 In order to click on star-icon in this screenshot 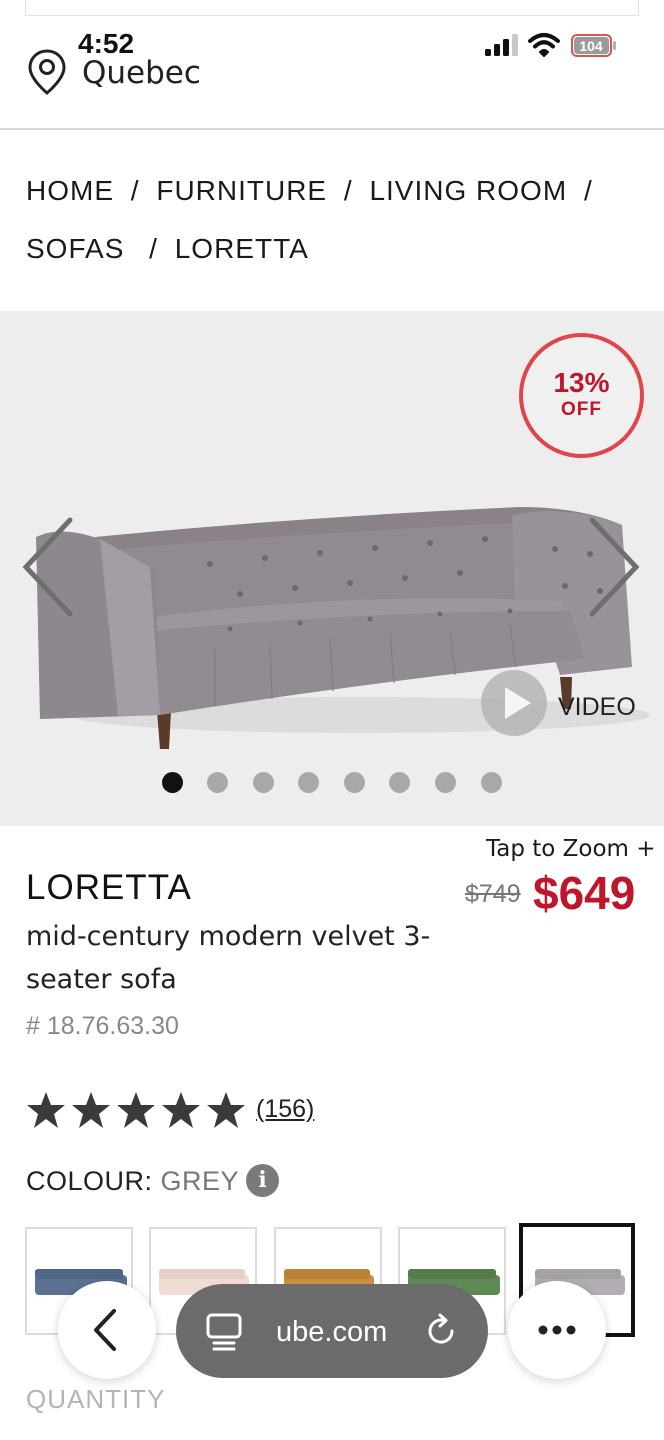, I will do `click(136, 1110)`.